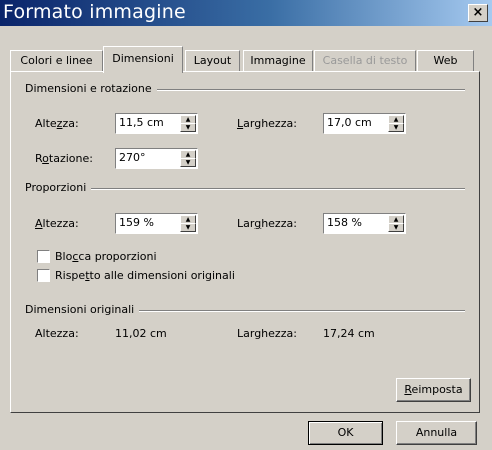 This screenshot has height=450, width=492. I want to click on cancel-button: Annulla, so click(436, 433).